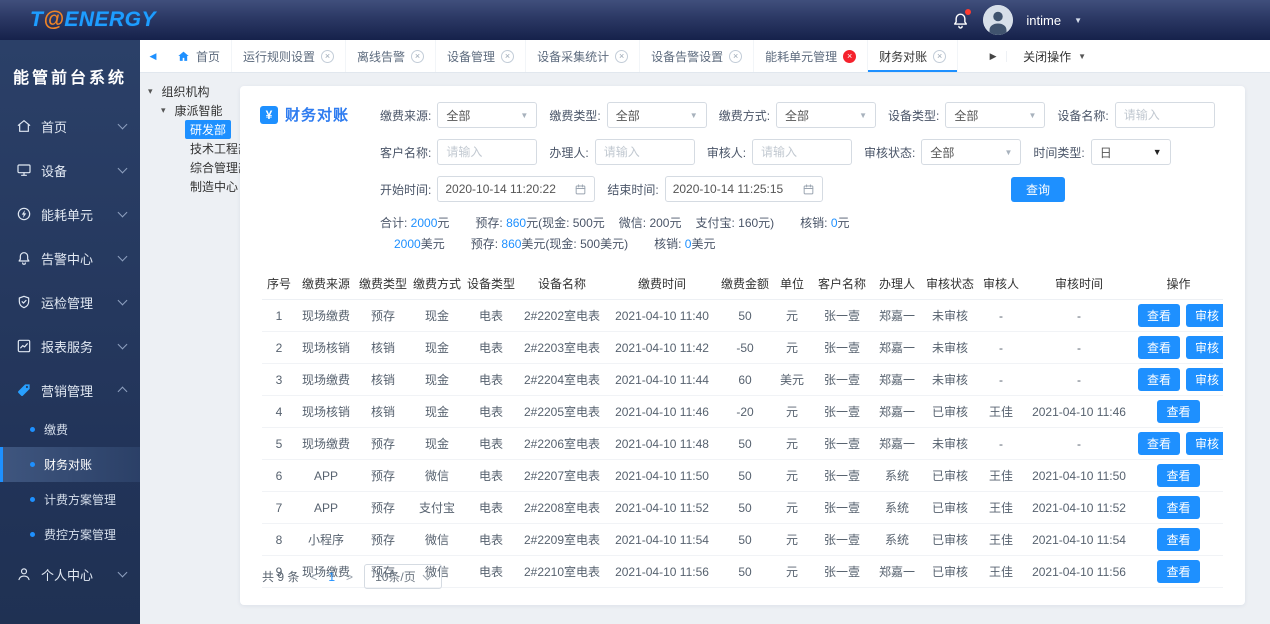  I want to click on sidebar-item-personal-center: 个人中心, so click(70, 574).